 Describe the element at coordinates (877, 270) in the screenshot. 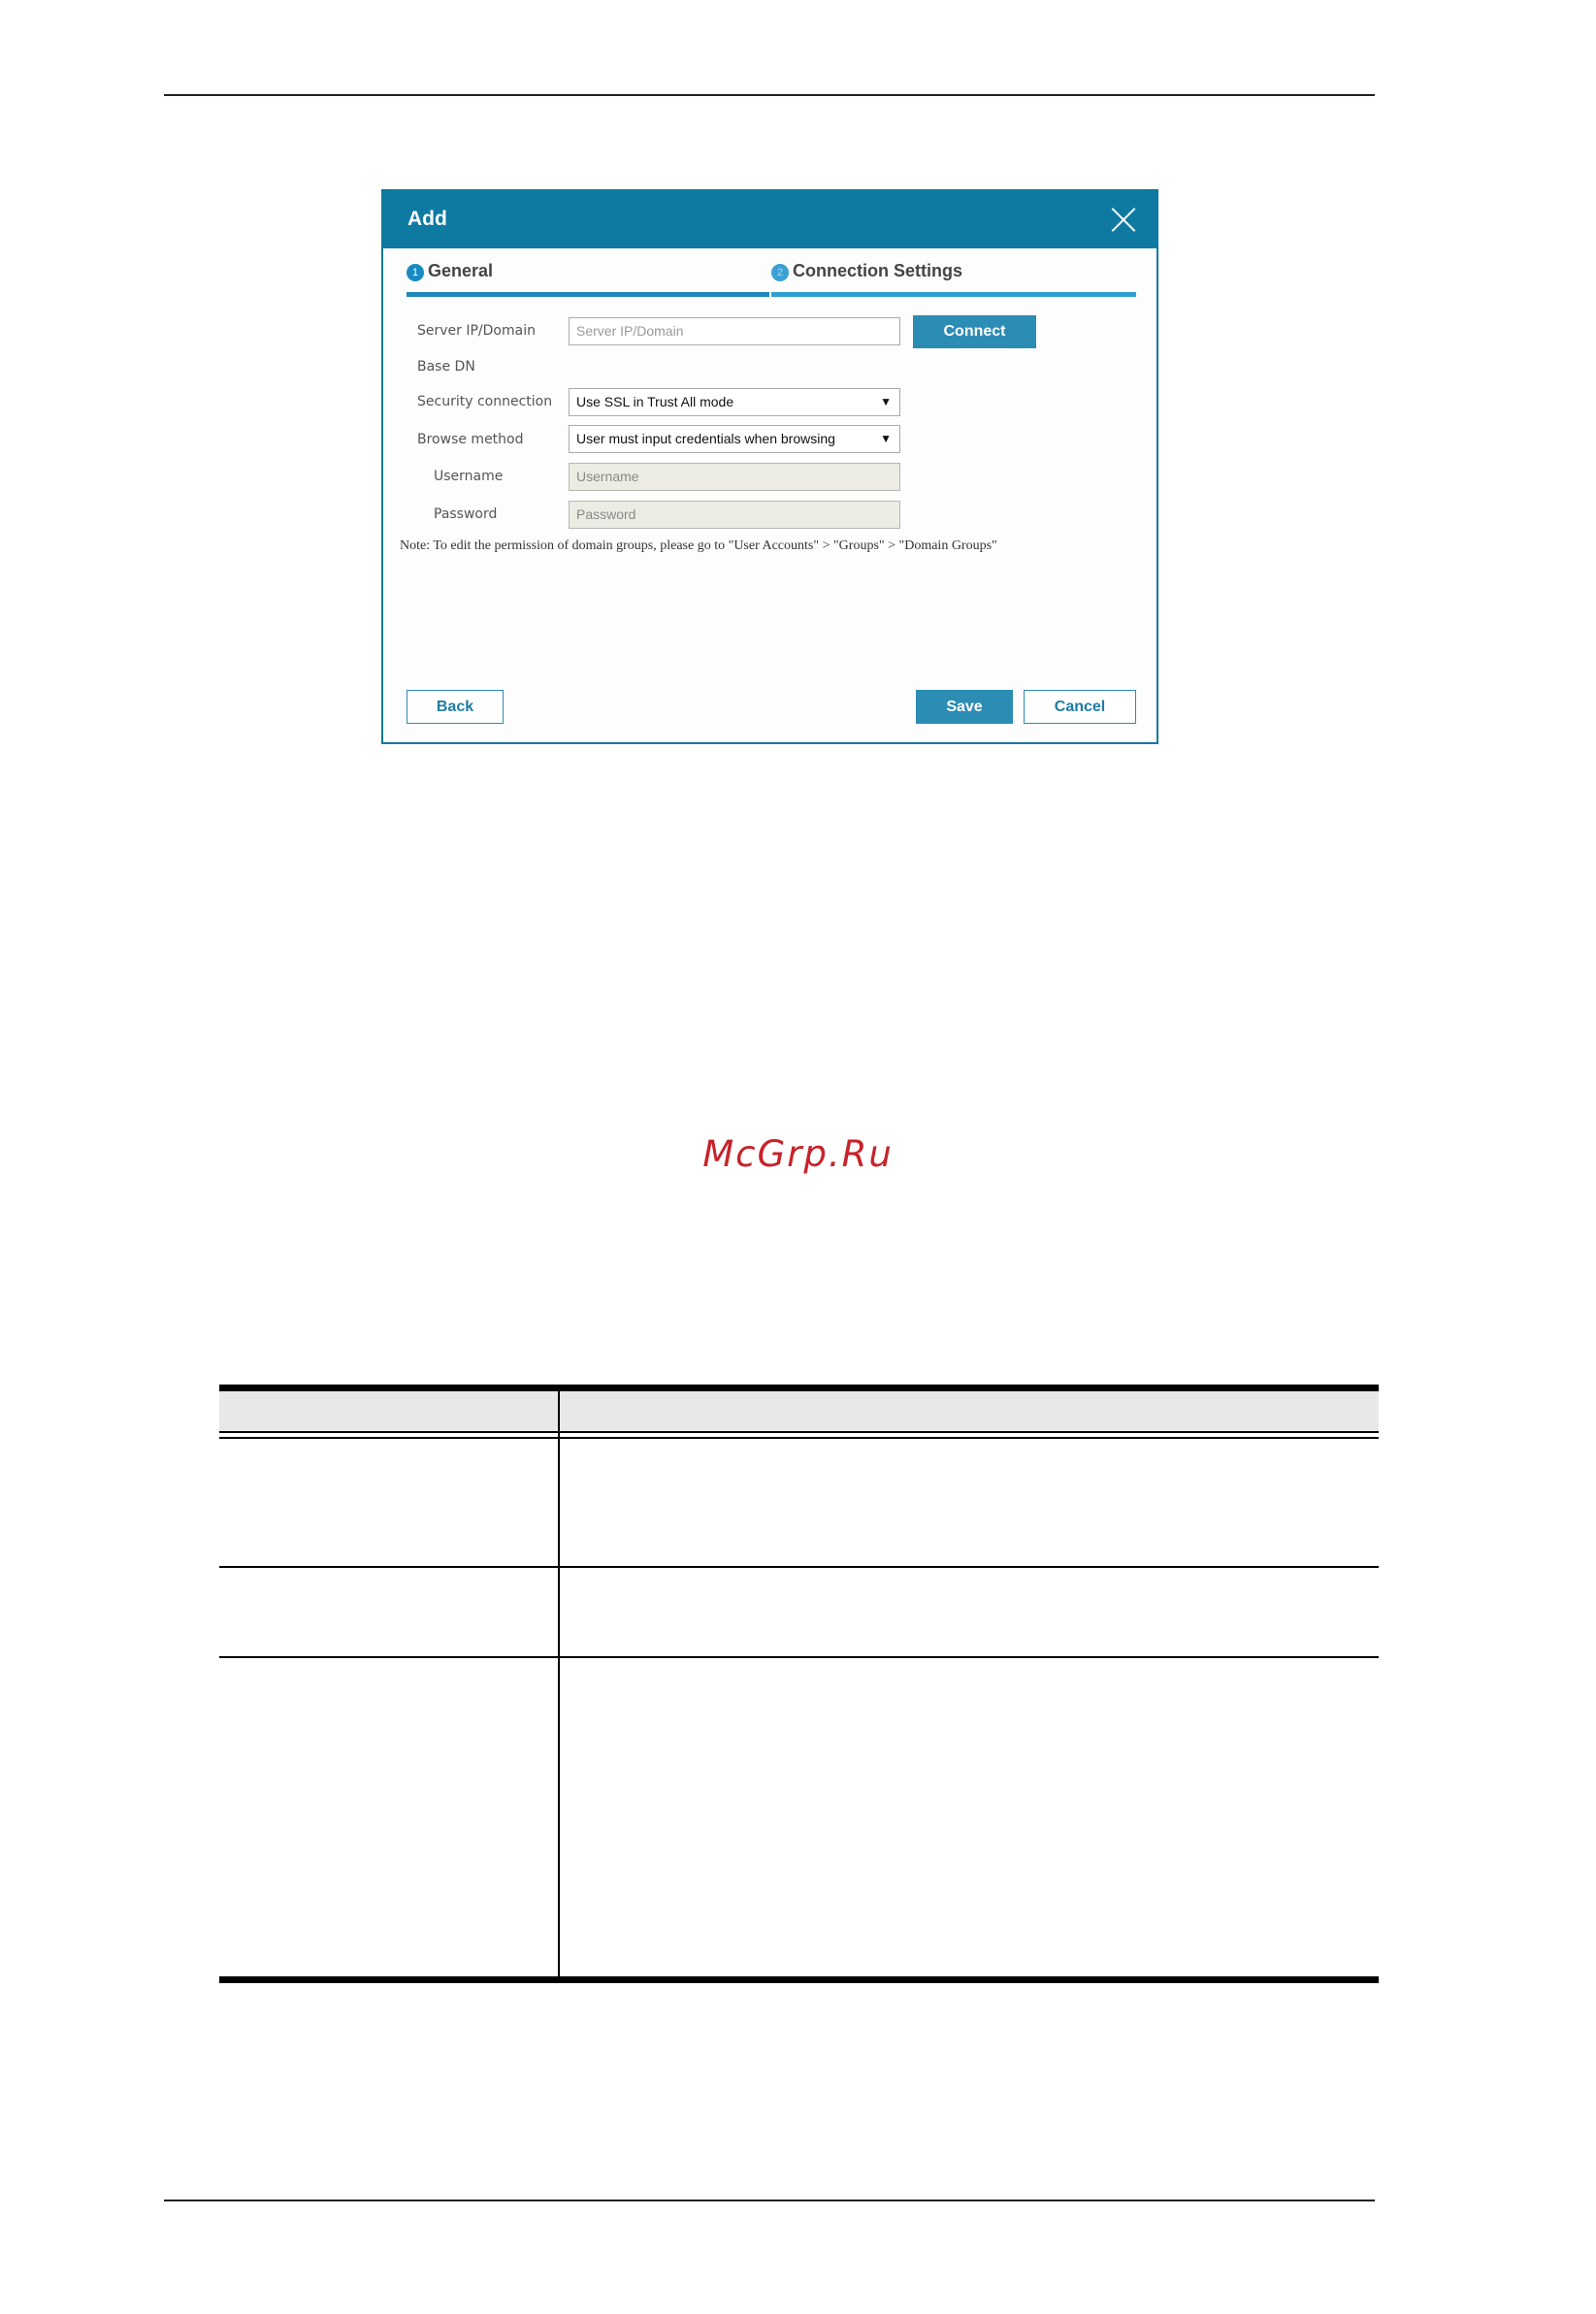

I see `step-label: Connection Settings` at that location.